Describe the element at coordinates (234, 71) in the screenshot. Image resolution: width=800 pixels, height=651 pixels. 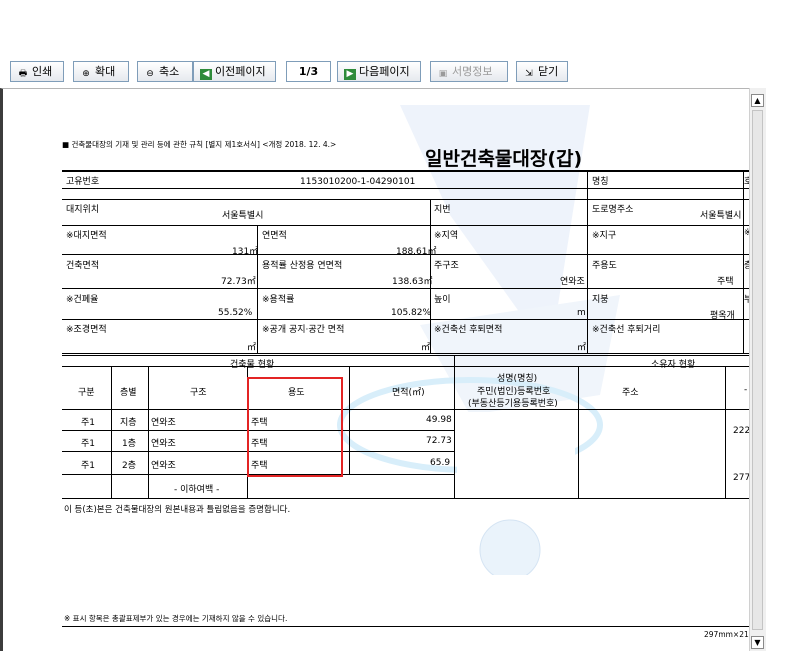
I see `prev-page-button: ◀ 이전페이지` at that location.